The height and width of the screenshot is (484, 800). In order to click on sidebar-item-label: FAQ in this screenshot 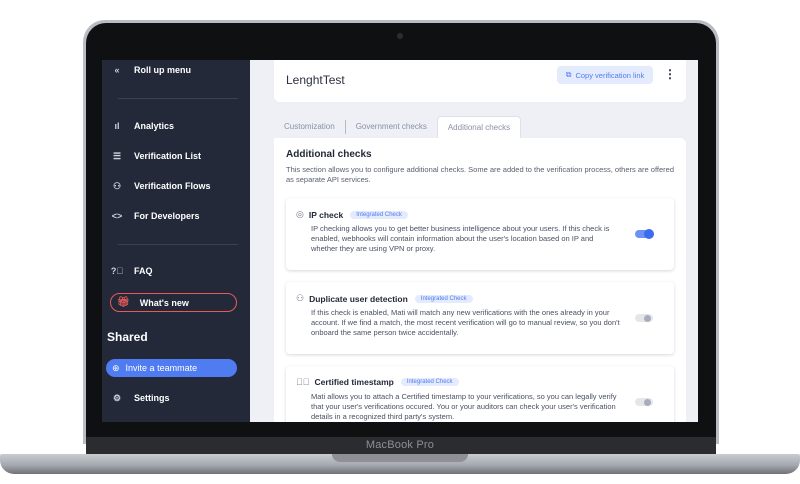, I will do `click(143, 271)`.